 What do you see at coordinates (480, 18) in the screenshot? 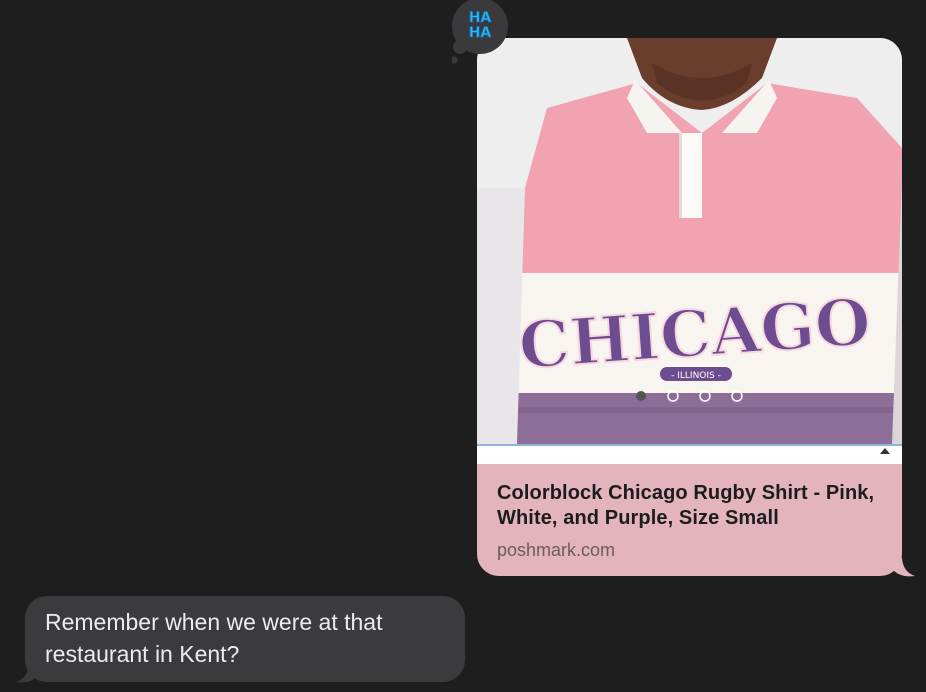
I see `haha-label-line1: HA` at bounding box center [480, 18].